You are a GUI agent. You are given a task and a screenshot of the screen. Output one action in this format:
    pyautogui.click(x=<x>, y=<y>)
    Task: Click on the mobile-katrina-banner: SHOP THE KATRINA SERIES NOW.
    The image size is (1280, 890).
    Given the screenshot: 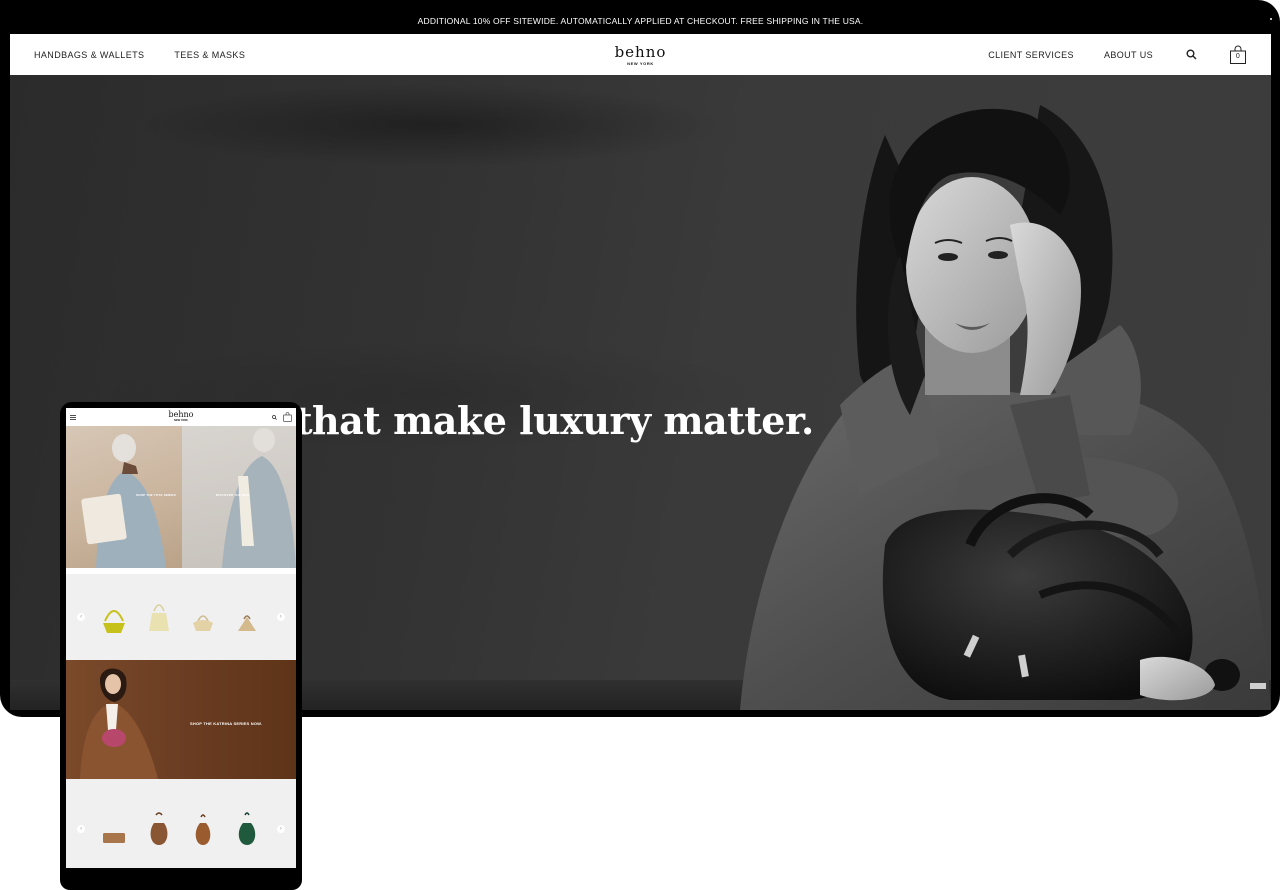 What is the action you would take?
    pyautogui.click(x=181, y=719)
    